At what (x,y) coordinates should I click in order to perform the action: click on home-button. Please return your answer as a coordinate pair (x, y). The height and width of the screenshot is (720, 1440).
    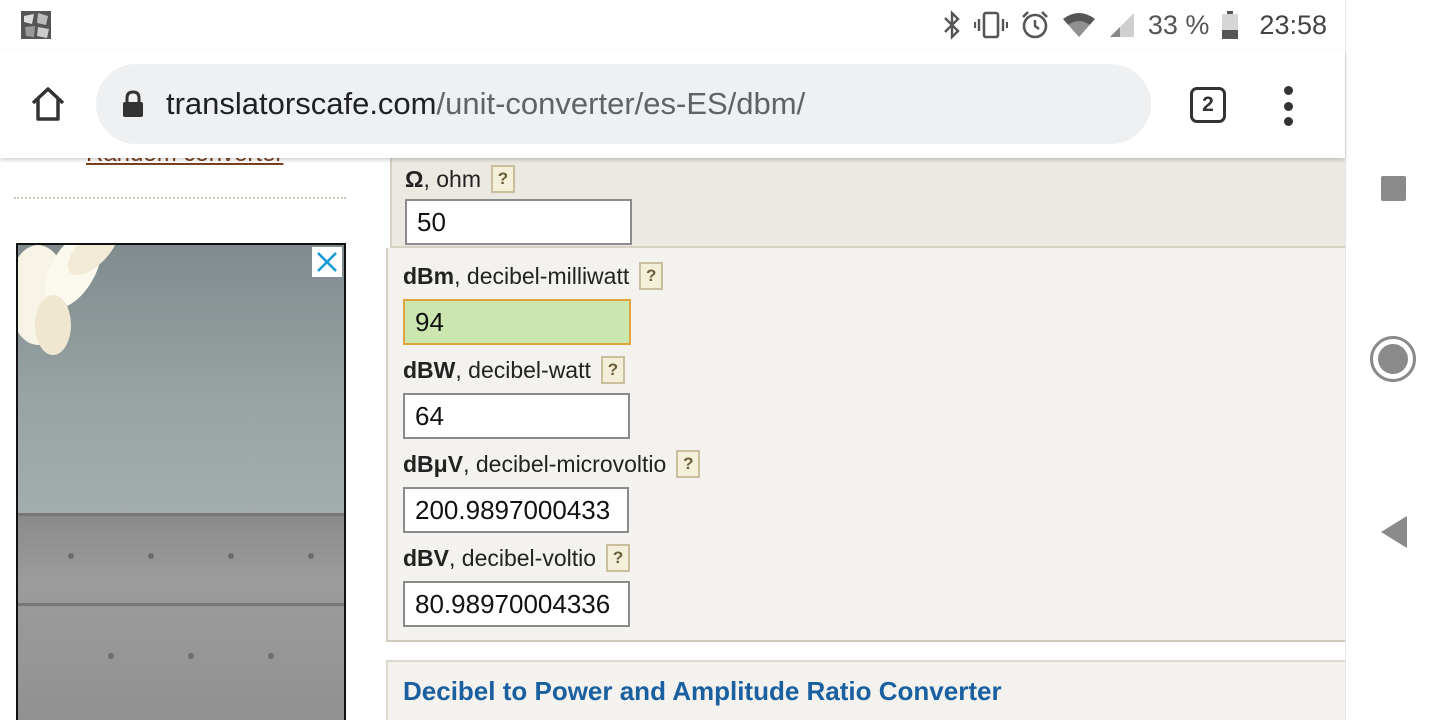
    Looking at the image, I should click on (48, 104).